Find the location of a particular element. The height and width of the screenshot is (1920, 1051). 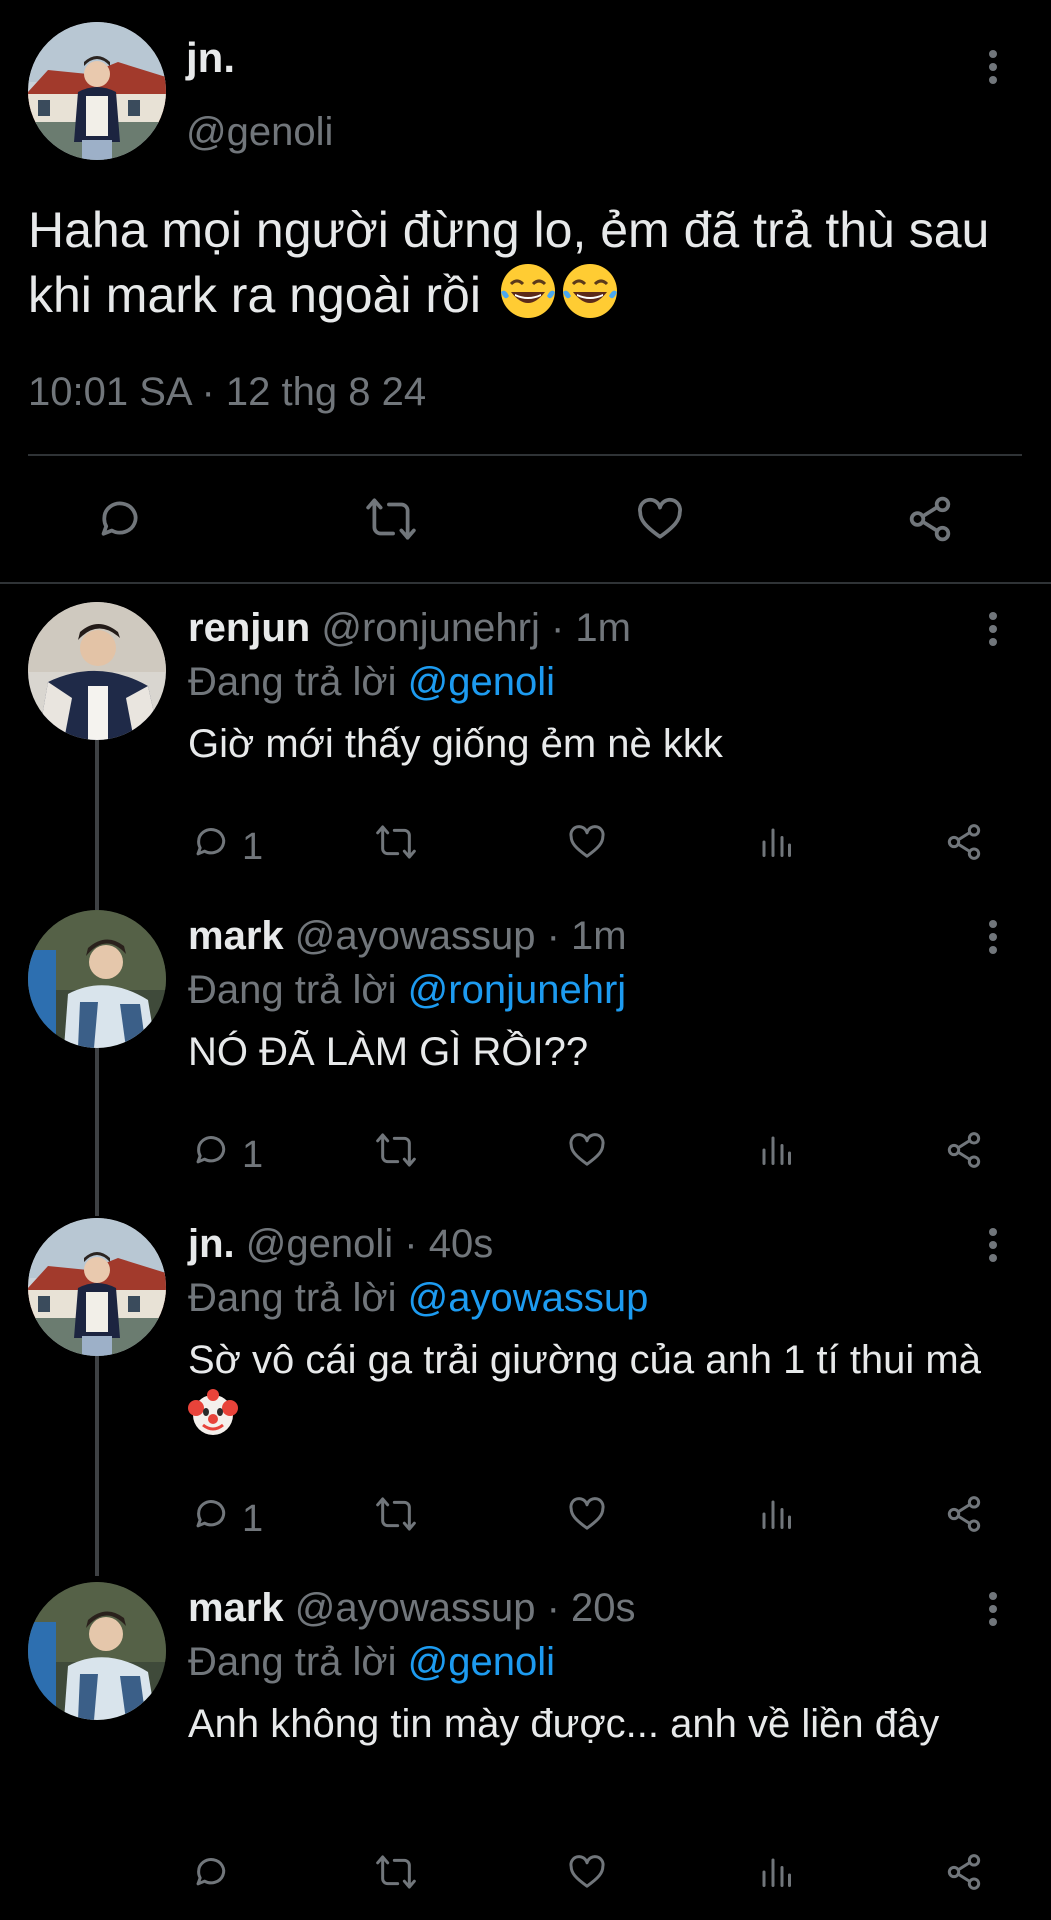

reply-header: renjun @ronjunehrj · 1m is located at coordinates (409, 628).